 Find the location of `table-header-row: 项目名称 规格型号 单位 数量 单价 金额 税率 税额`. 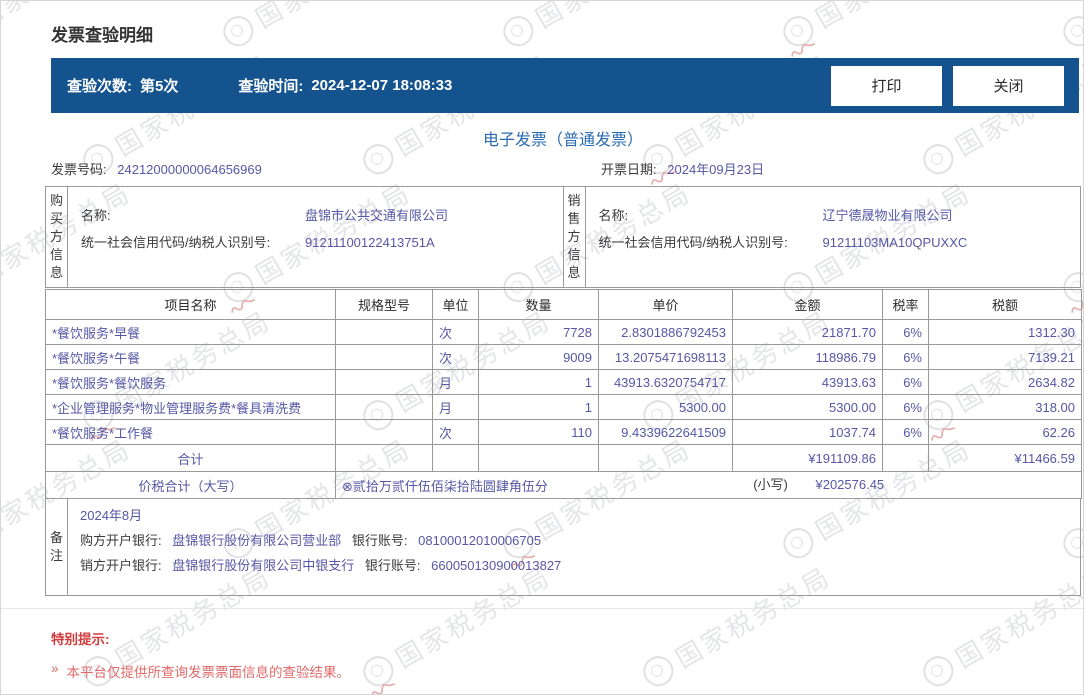

table-header-row: 项目名称 规格型号 单位 数量 单价 金额 税率 税额 is located at coordinates (563, 304).